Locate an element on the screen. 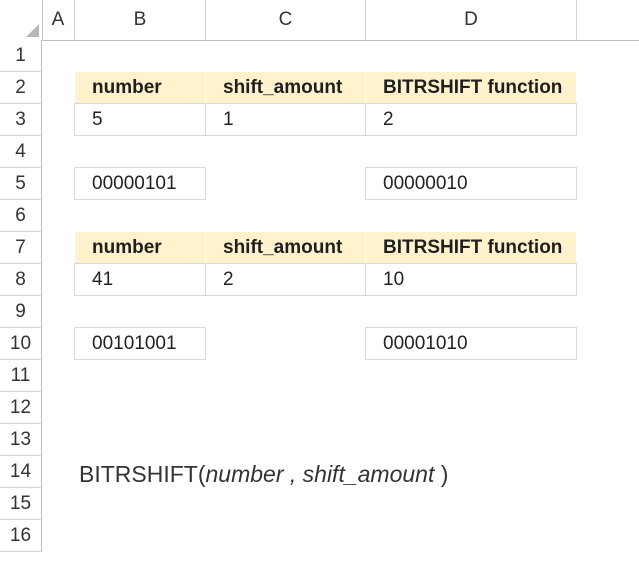 The image size is (639, 567). row-header-13: 13 is located at coordinates (21, 440).